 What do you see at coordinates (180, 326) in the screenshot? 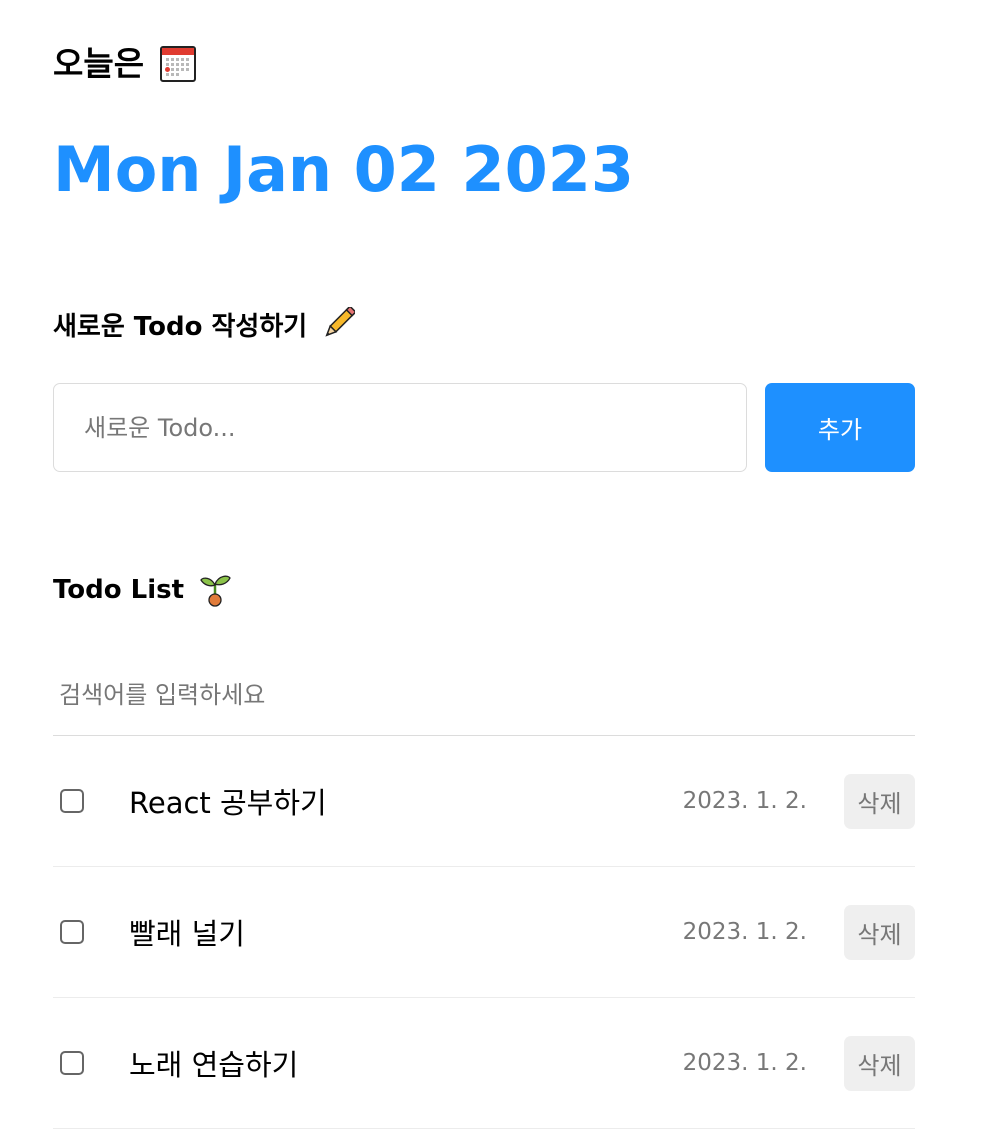
I see `editor-title-text: 새로운 Todo 작성하기` at bounding box center [180, 326].